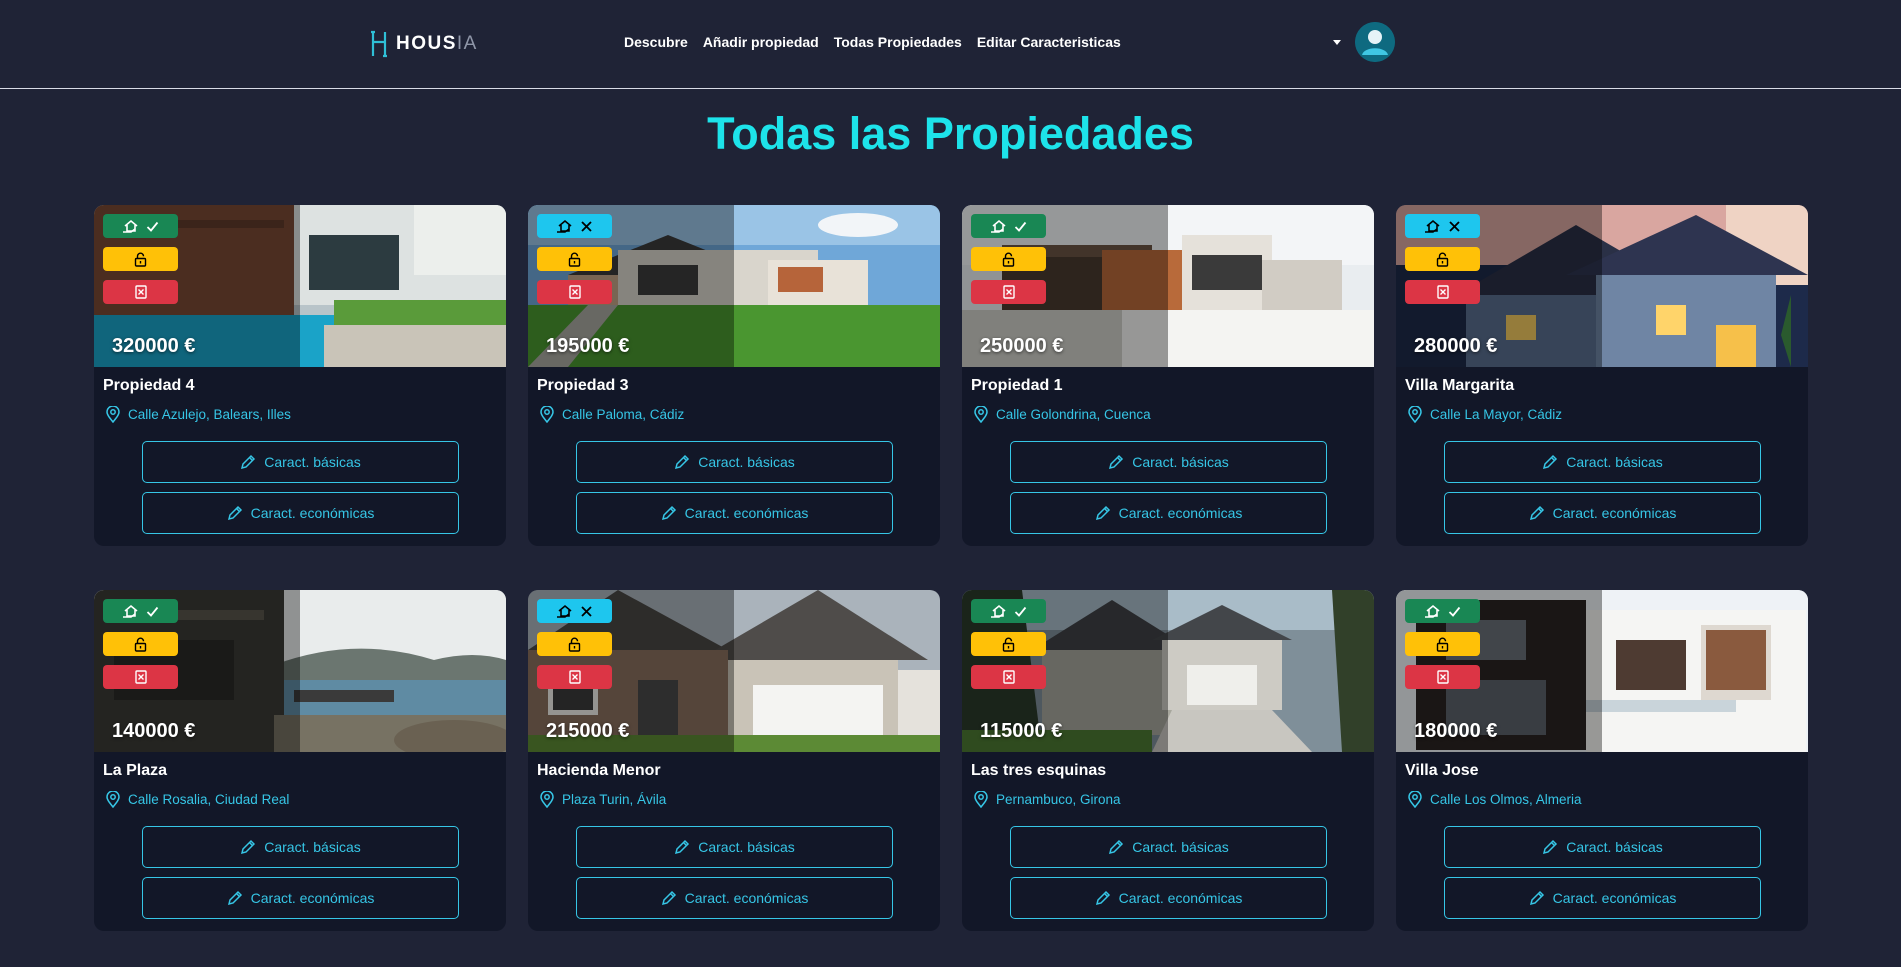  What do you see at coordinates (379, 44) in the screenshot?
I see `house-logo-icon` at bounding box center [379, 44].